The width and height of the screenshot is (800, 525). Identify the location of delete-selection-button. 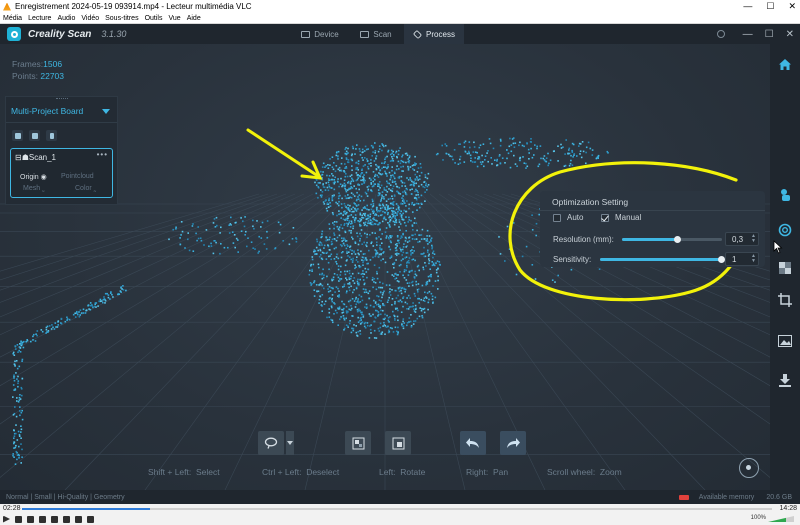
(398, 443).